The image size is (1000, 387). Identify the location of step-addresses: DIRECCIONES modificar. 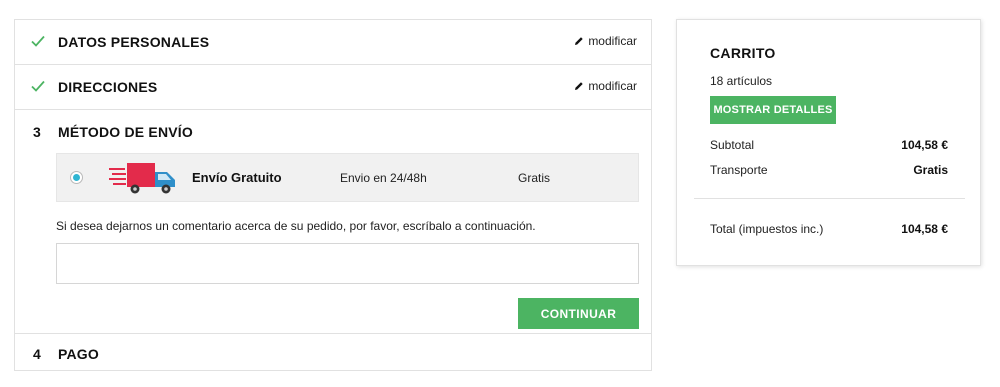
(333, 87).